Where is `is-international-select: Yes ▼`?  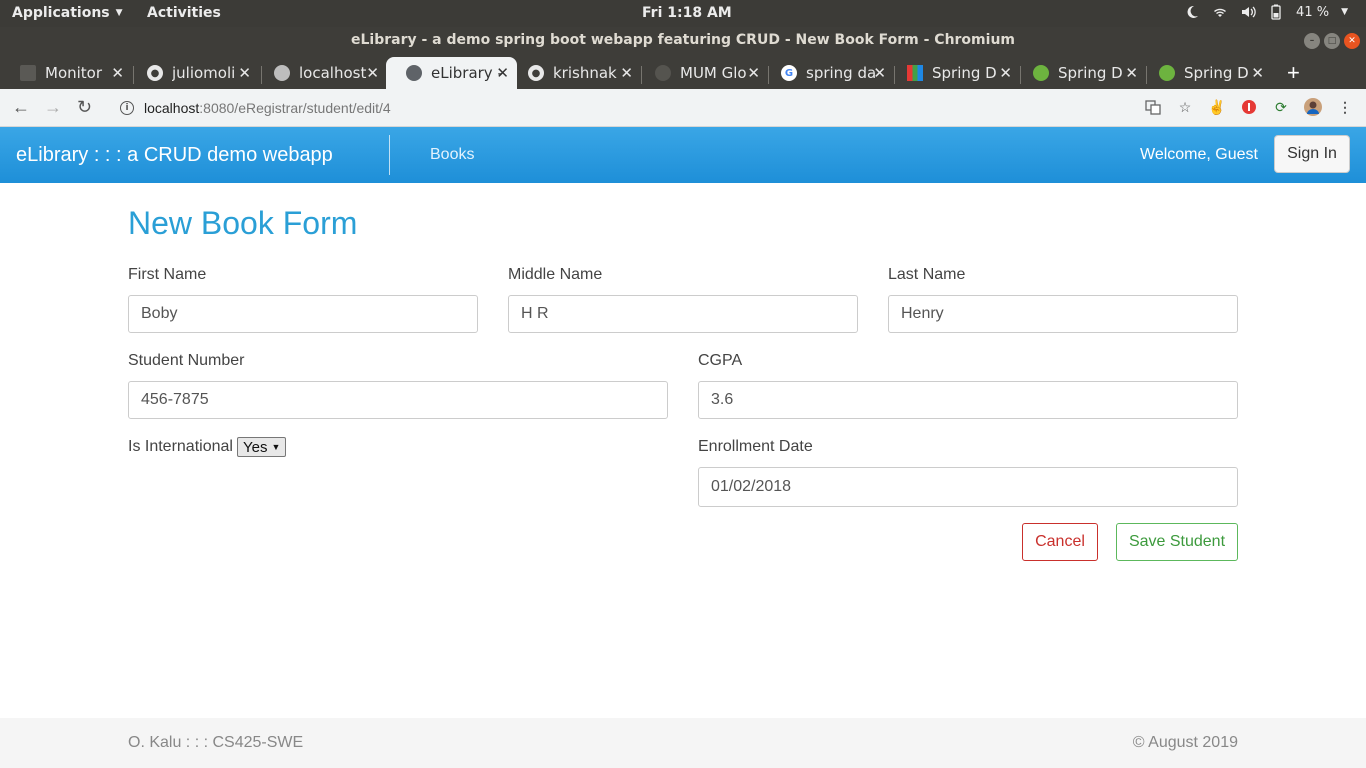 is-international-select: Yes ▼ is located at coordinates (261, 447).